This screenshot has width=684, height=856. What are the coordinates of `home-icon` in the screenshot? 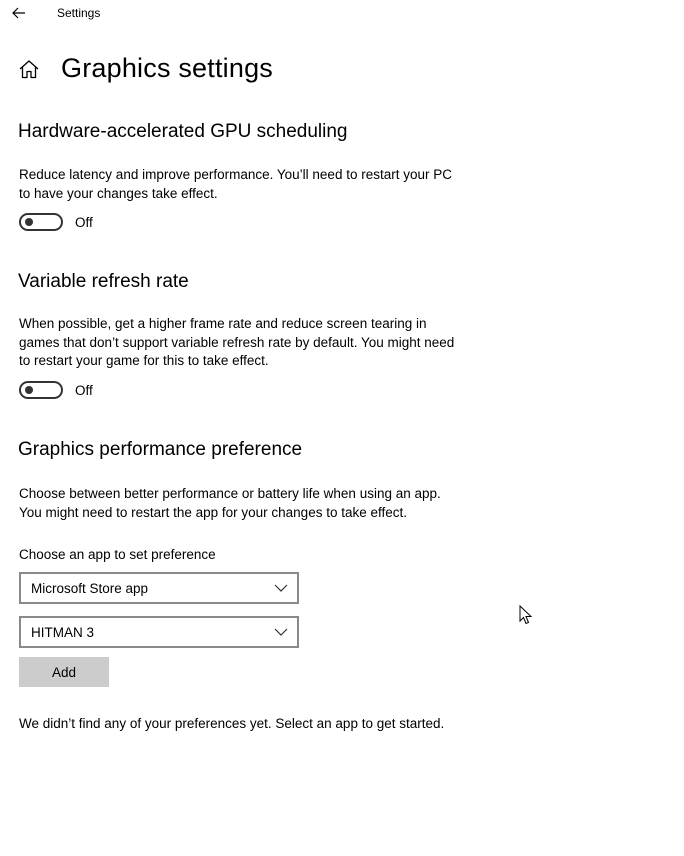 It's located at (29, 69).